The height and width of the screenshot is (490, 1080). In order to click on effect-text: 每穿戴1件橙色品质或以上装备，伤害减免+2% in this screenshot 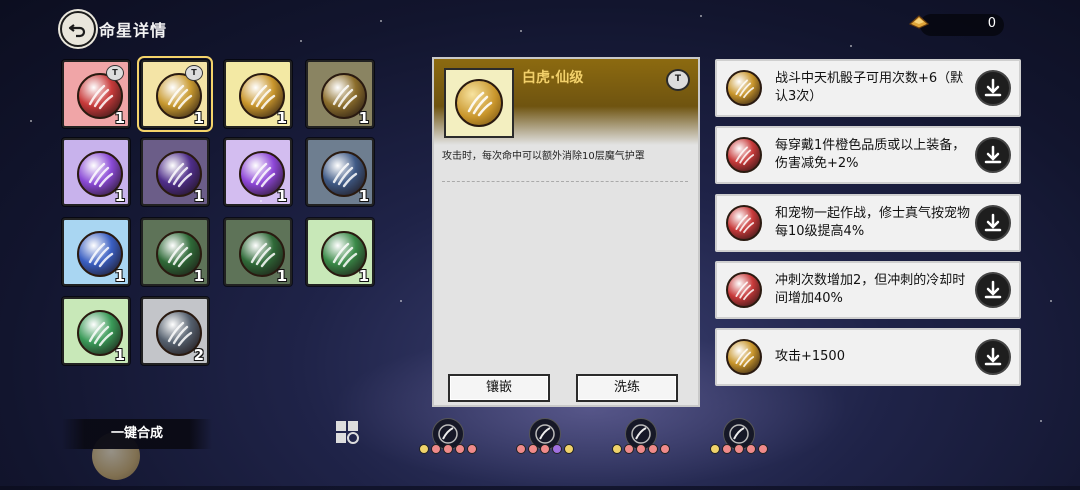, I will do `click(870, 154)`.